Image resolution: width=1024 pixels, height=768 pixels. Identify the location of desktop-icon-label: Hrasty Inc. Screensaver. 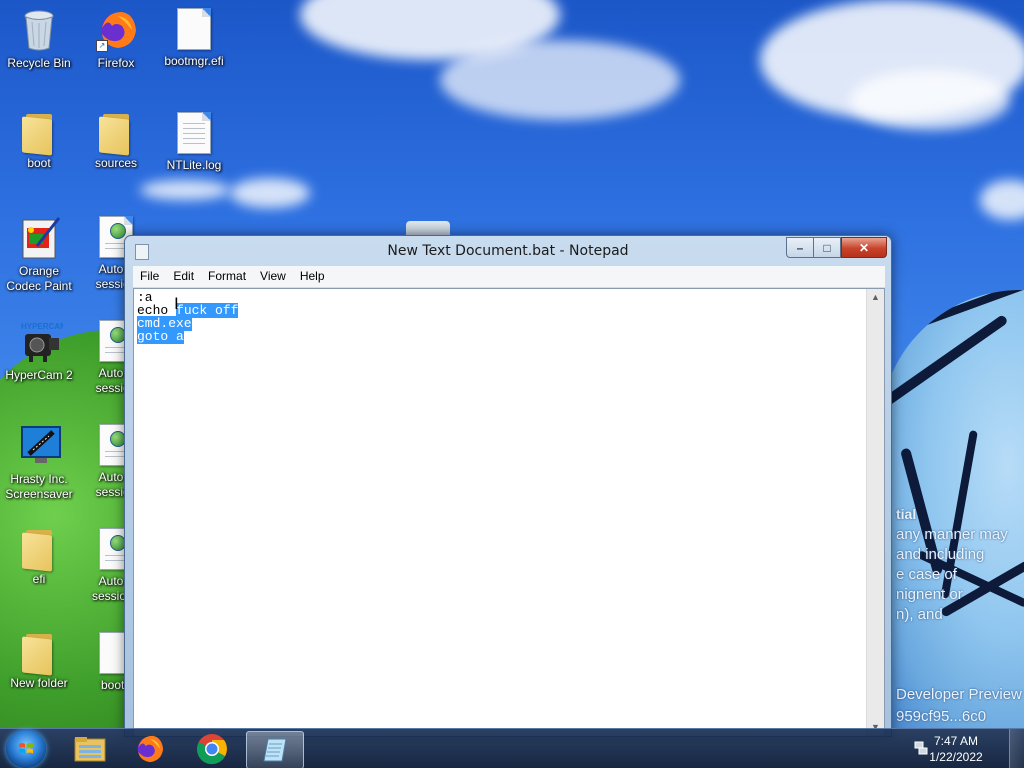
(39, 486).